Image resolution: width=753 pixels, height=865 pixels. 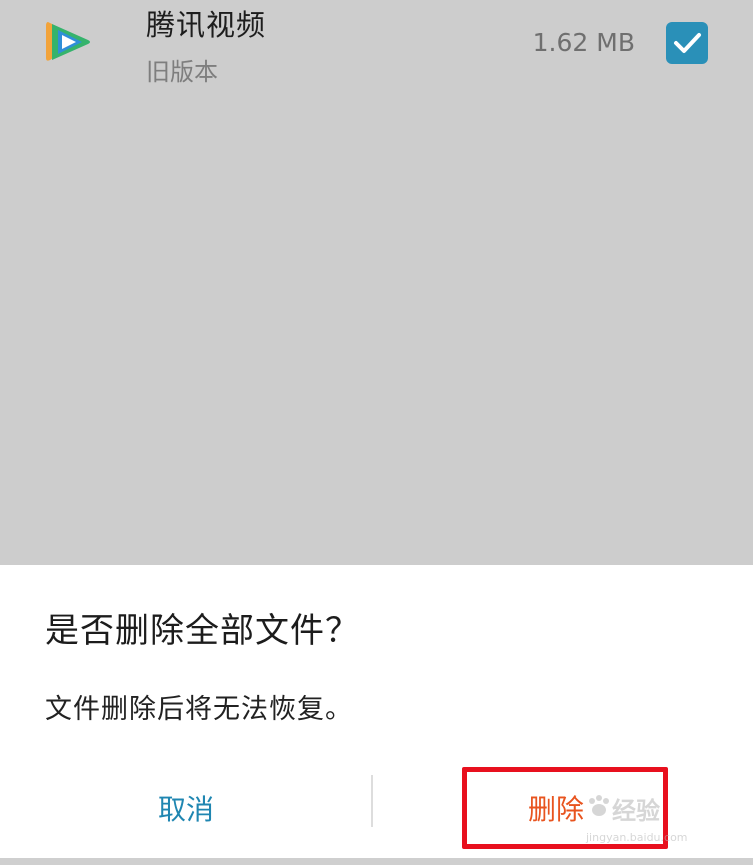 I want to click on select-checkbox, so click(x=687, y=43).